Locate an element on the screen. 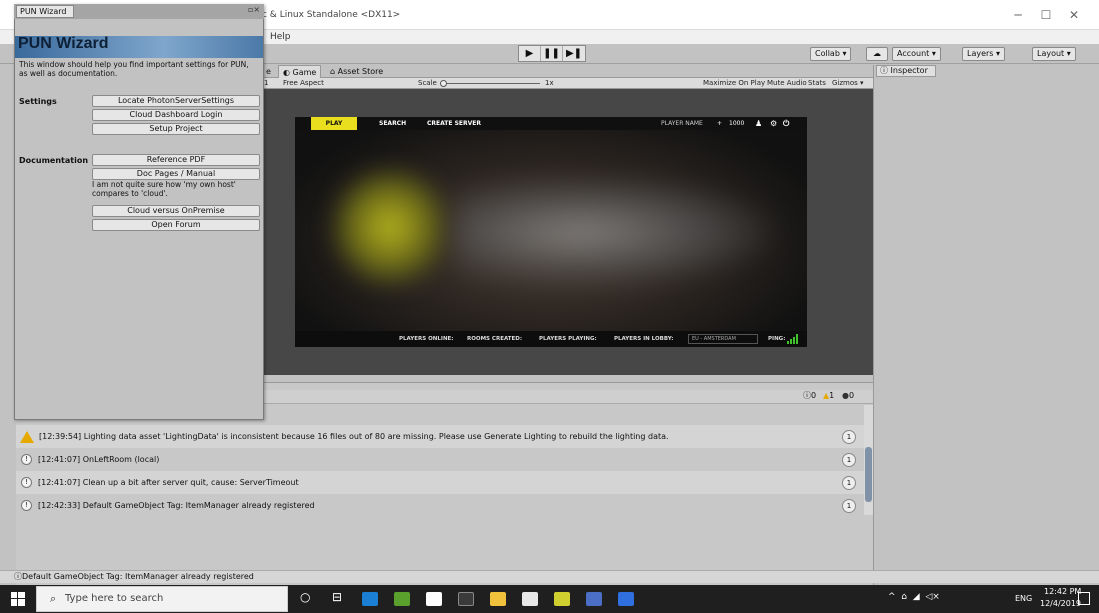 The width and height of the screenshot is (1099, 613). settings-gear-icon: ⚙ is located at coordinates (773, 123).